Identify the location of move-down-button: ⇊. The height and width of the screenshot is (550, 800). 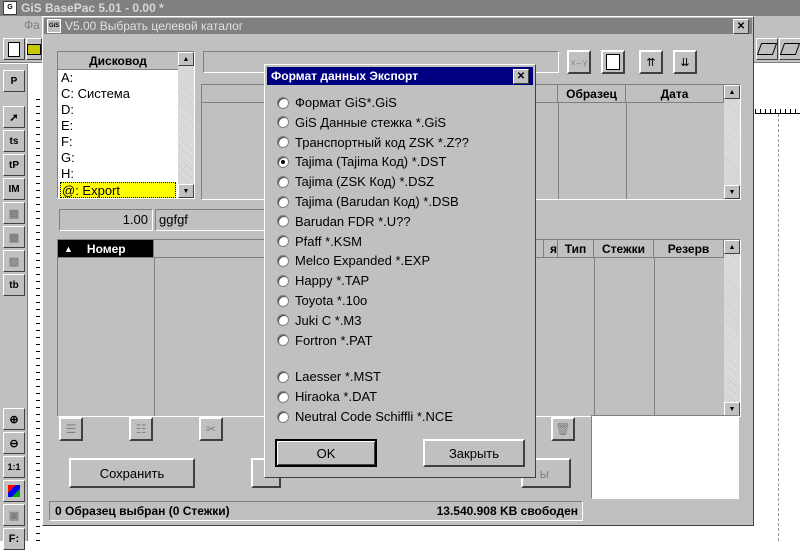
(685, 62).